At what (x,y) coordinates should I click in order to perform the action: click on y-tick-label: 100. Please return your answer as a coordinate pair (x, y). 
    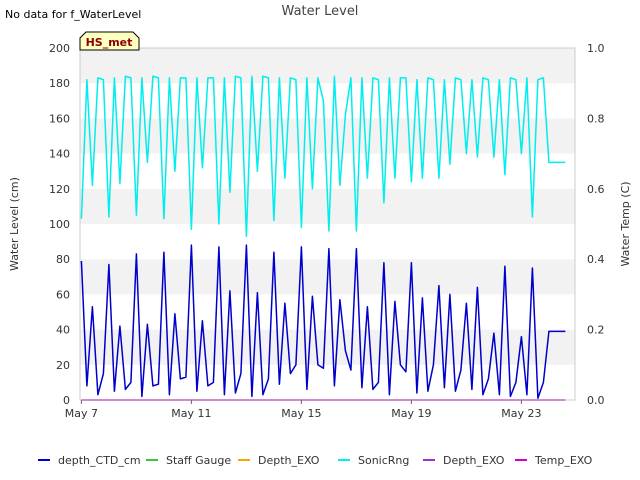
    Looking at the image, I should click on (59, 224).